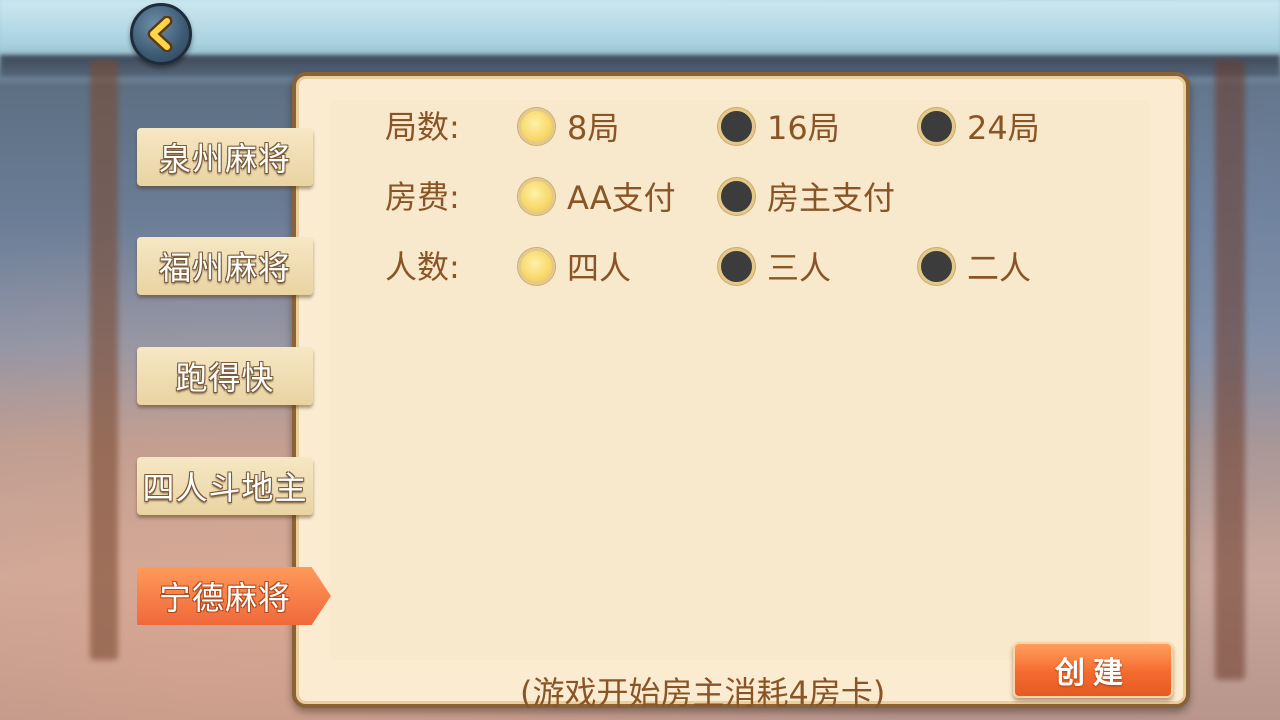 The width and height of the screenshot is (1280, 720). Describe the element at coordinates (599, 268) in the screenshot. I see `option-label: 四人` at that location.